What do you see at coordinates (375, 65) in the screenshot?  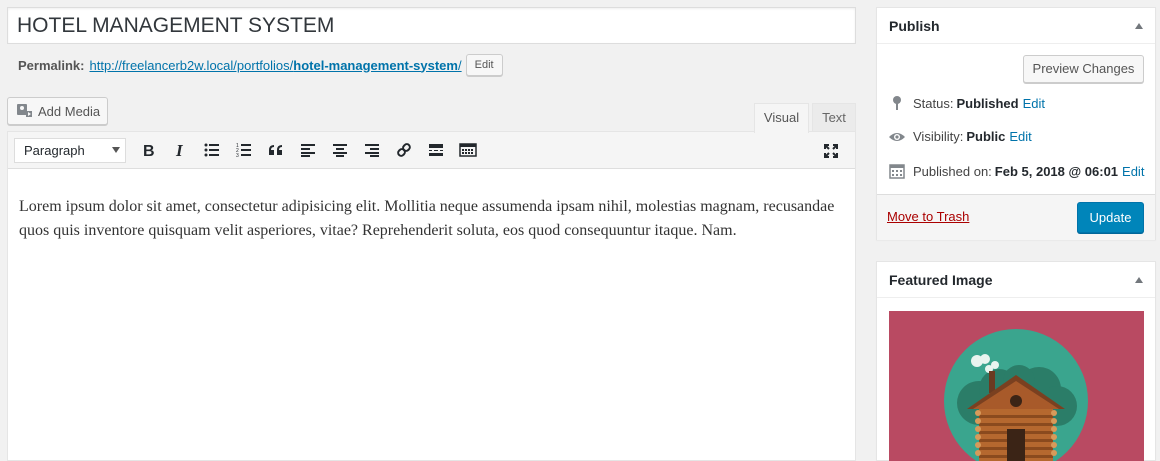 I see `permalink-slug: hotel-management-system` at bounding box center [375, 65].